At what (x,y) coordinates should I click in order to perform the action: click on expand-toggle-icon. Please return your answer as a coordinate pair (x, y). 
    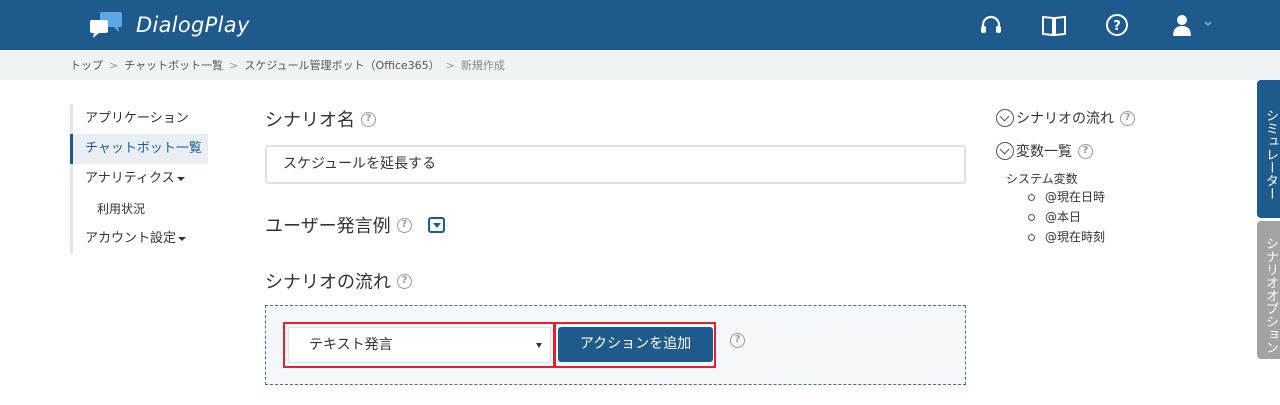
    Looking at the image, I should click on (436, 225).